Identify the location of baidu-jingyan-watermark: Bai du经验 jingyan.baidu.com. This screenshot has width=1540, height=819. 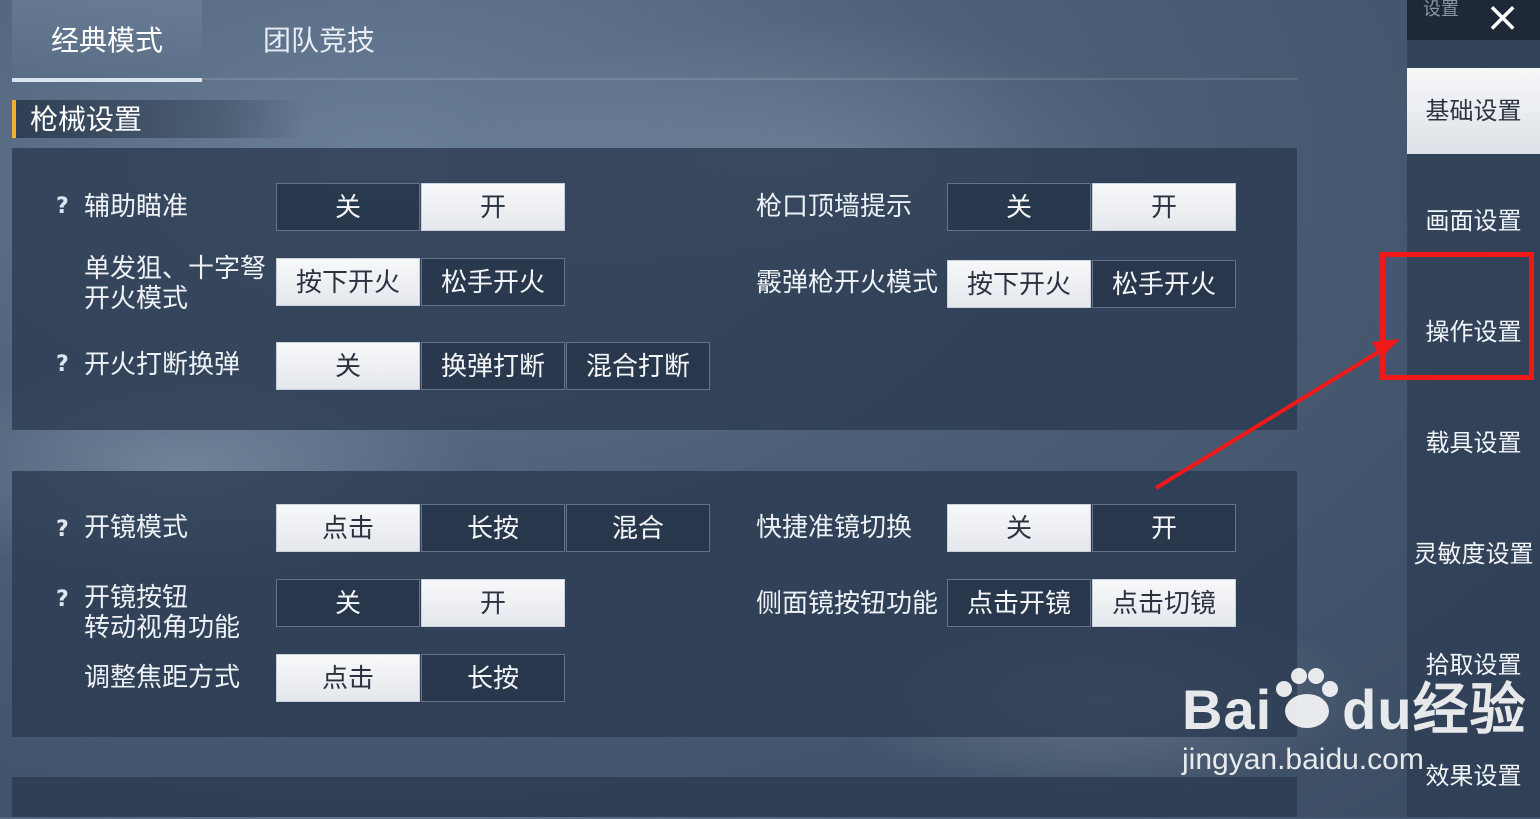
(1354, 720).